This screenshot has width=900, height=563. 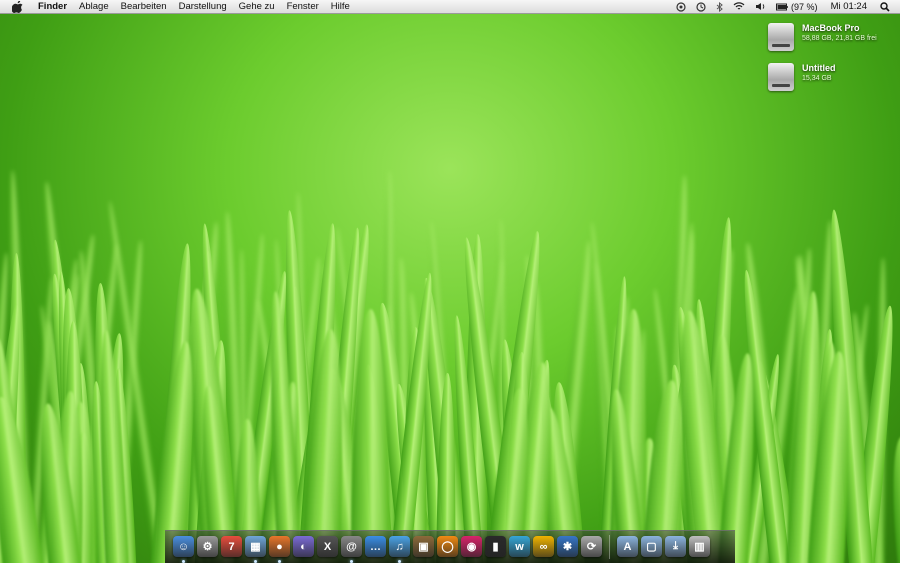 What do you see at coordinates (651, 546) in the screenshot?
I see `documents-folder-icon: ▢` at bounding box center [651, 546].